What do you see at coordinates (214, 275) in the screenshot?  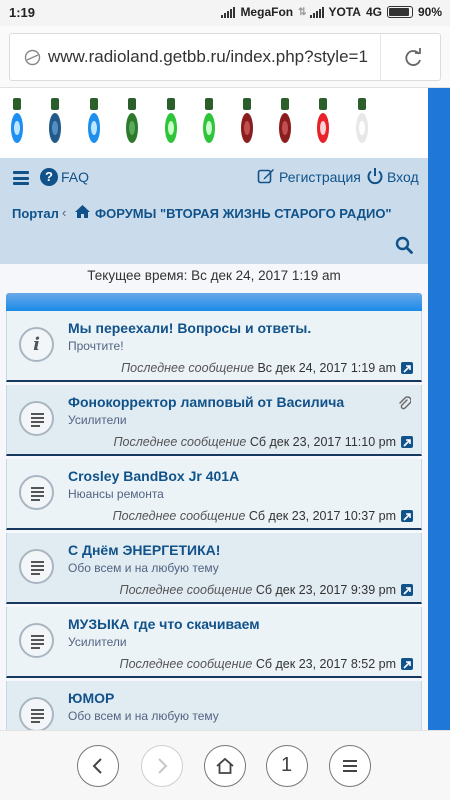 I see `current-time: Текущее время: Вс дек 24, 2017 1:19 am` at bounding box center [214, 275].